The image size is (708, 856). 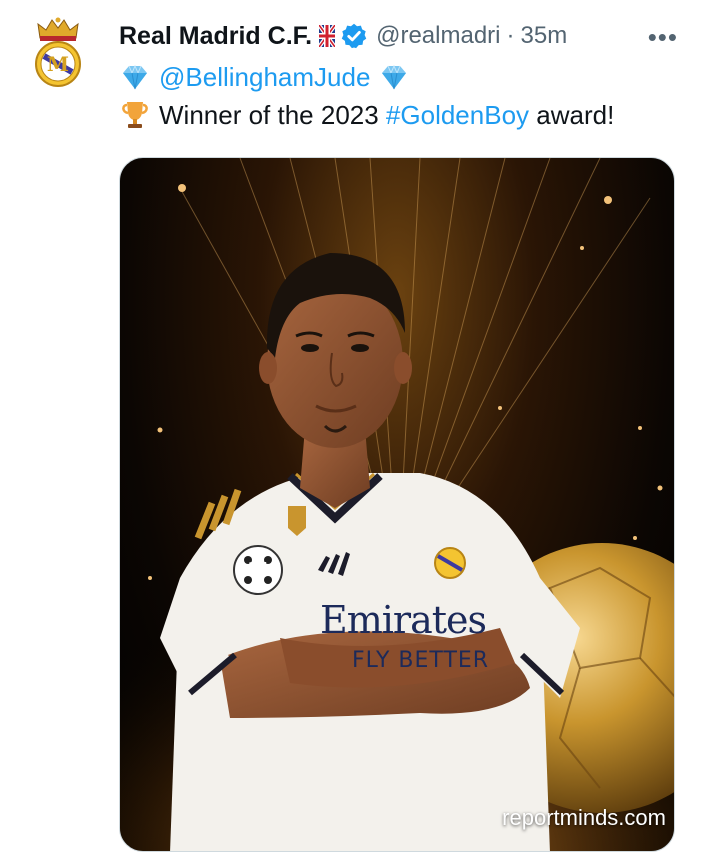 I want to click on svg-text: M, so click(x=58, y=64).